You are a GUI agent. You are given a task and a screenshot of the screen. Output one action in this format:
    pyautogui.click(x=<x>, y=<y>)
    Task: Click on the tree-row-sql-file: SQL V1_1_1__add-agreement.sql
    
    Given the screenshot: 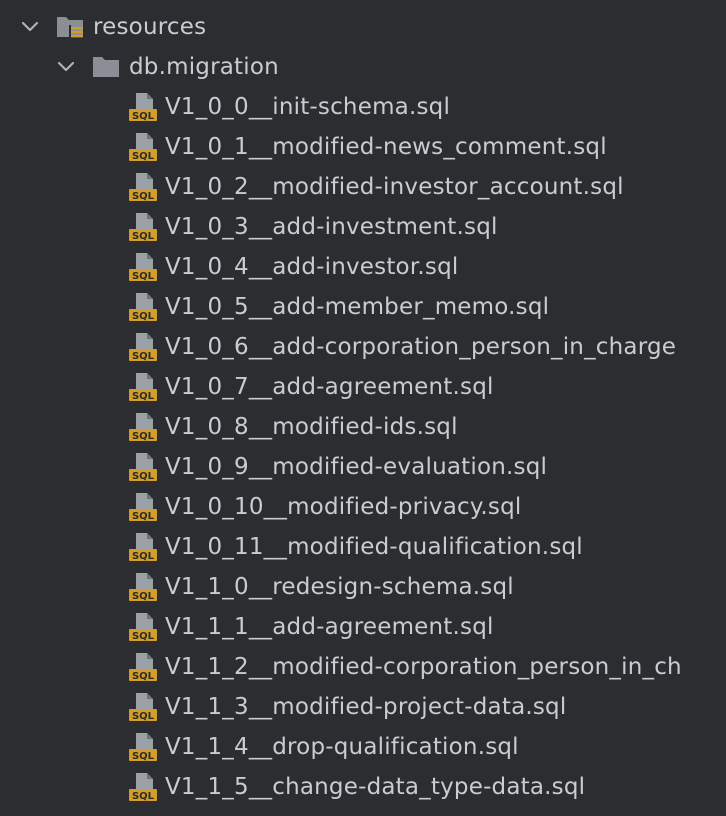 What is the action you would take?
    pyautogui.click(x=363, y=627)
    